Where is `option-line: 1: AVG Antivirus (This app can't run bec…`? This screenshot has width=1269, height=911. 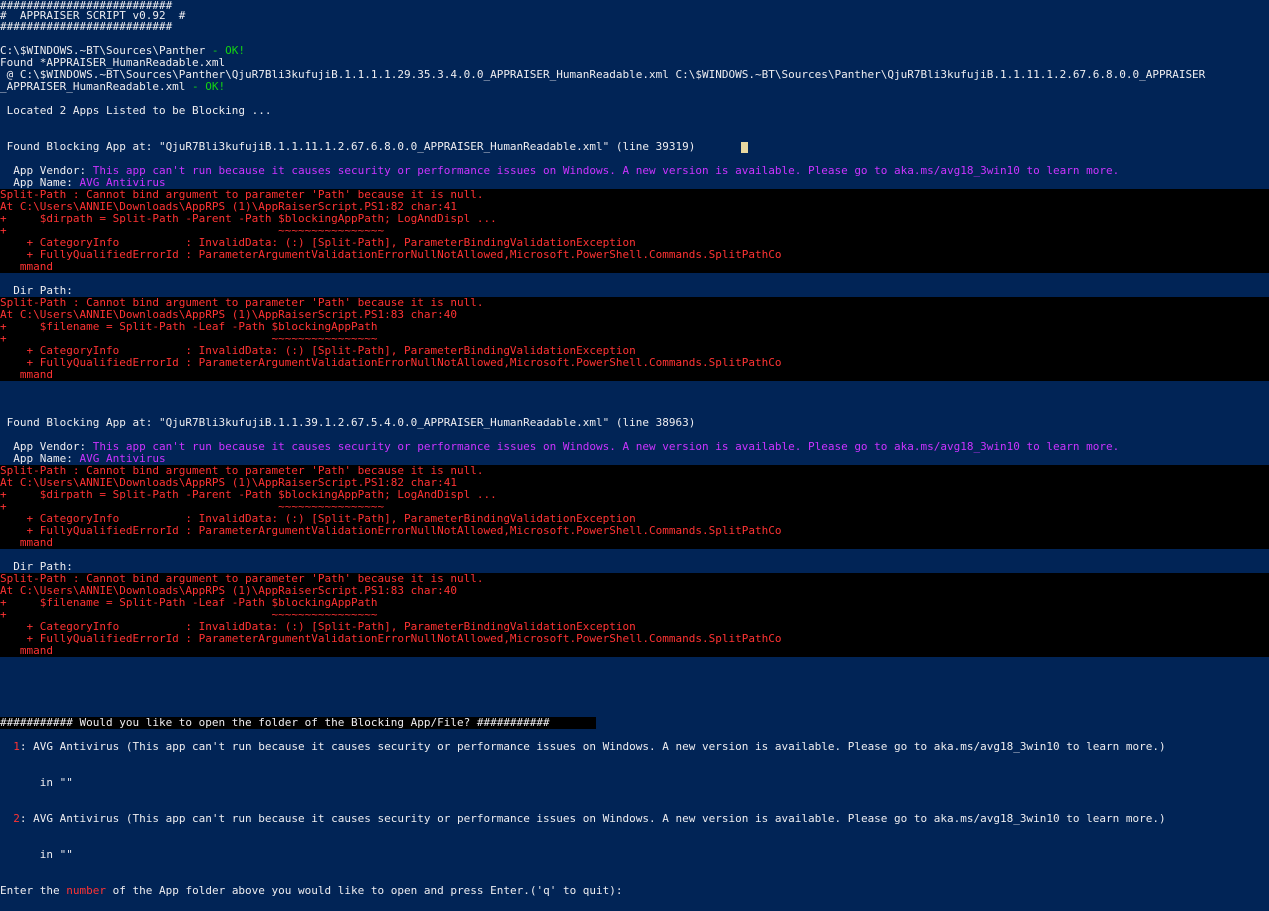
option-line: 1: AVG Antivirus (This app can't run bec… is located at coordinates (583, 746).